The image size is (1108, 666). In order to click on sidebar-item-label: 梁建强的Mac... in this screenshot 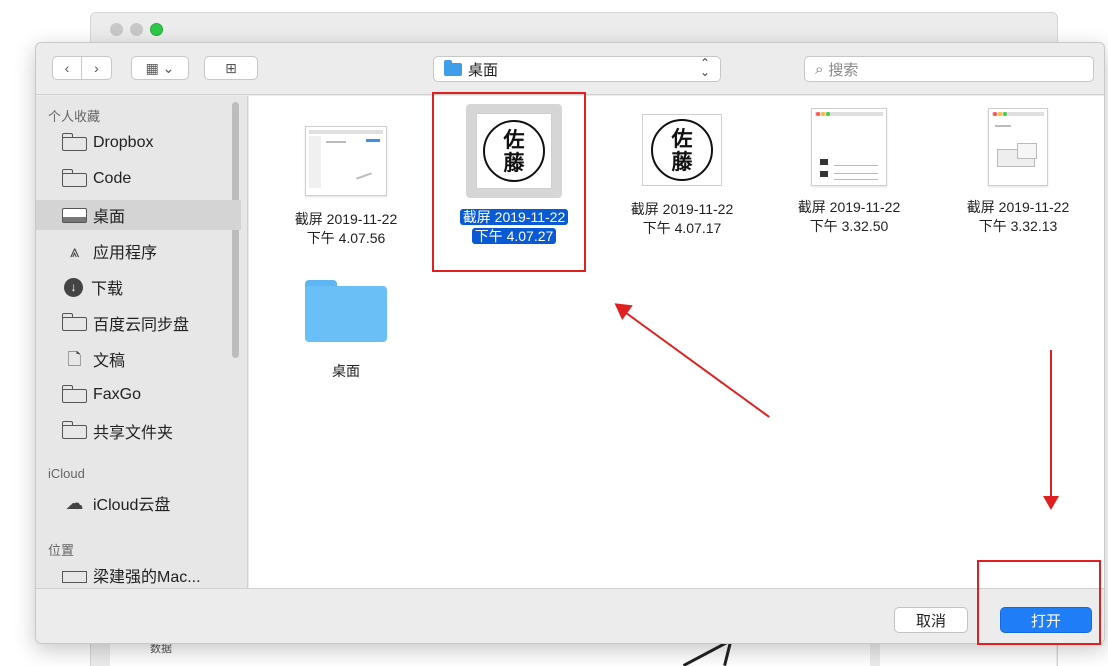, I will do `click(147, 577)`.